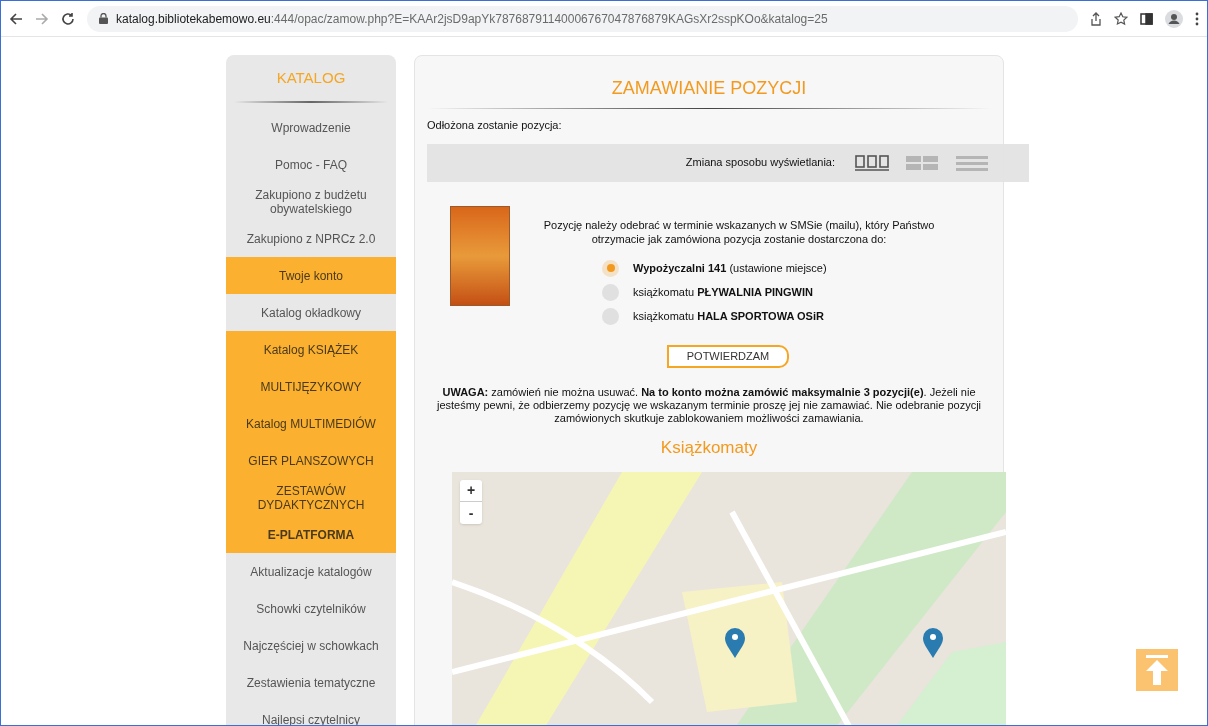 The image size is (1208, 726). Describe the element at coordinates (1157, 670) in the screenshot. I see `up-arrow-icon` at that location.